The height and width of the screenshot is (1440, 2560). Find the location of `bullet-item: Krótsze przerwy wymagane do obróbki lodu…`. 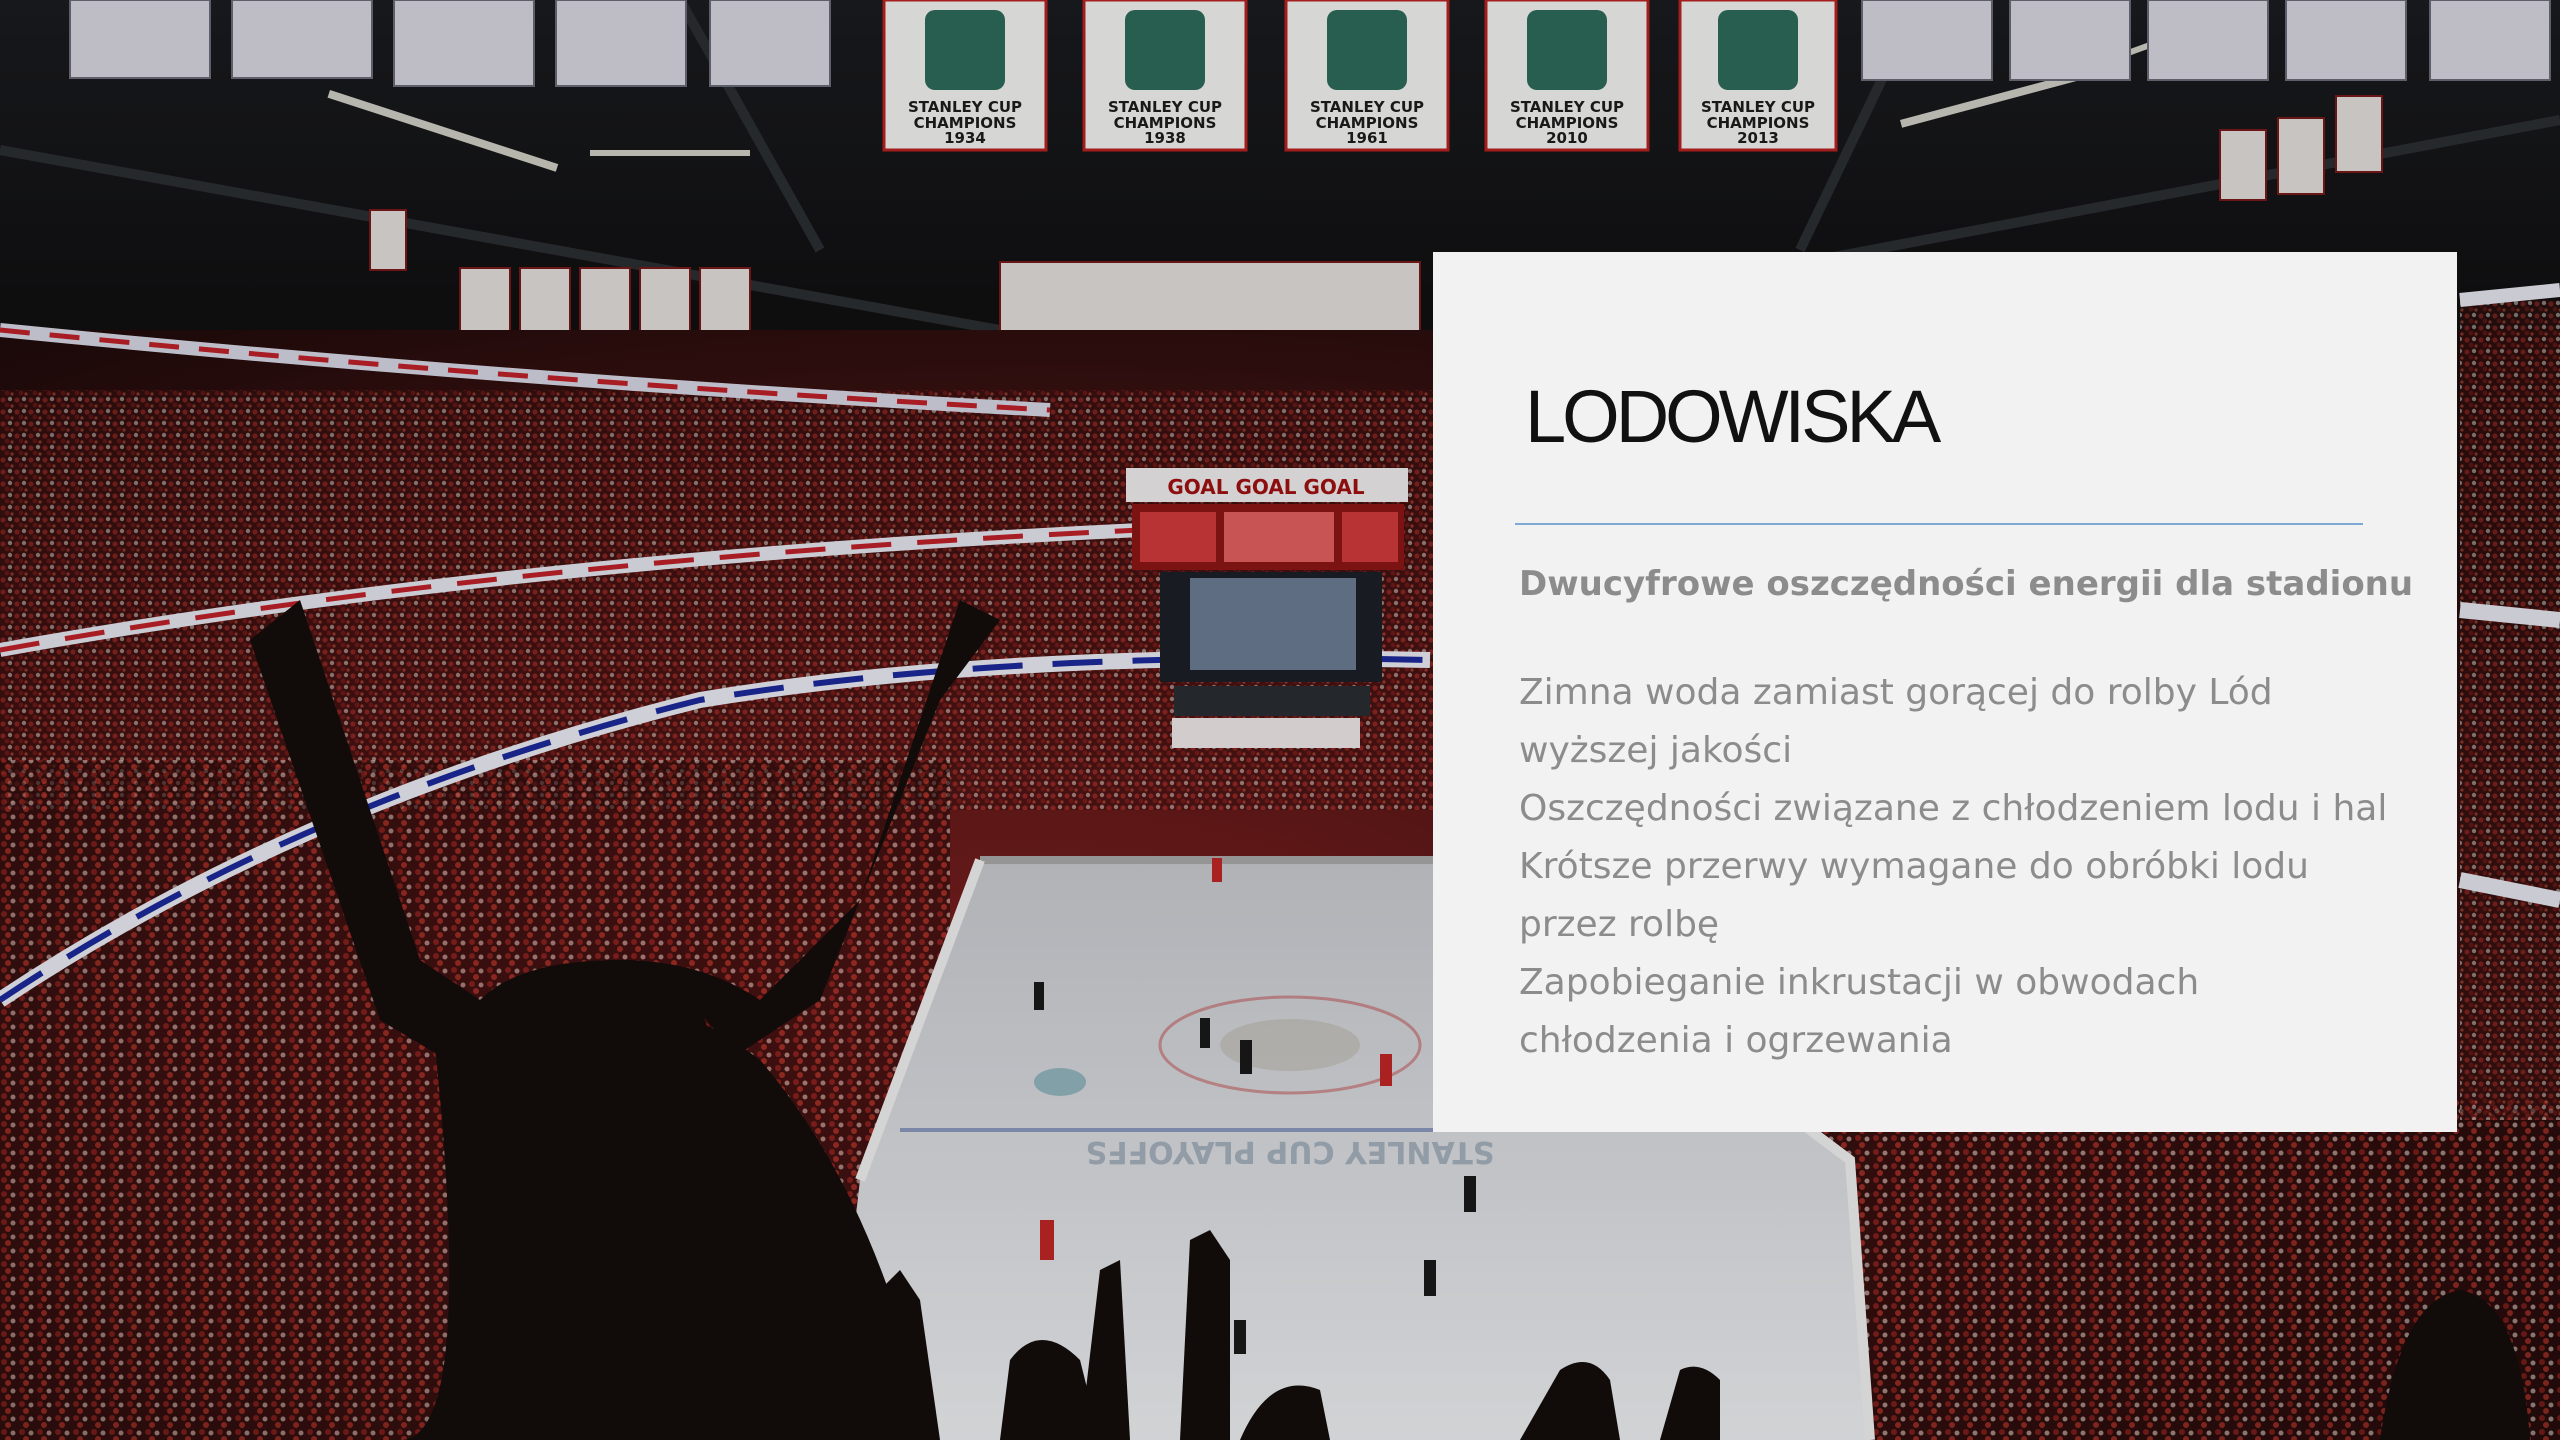

bullet-item: Krótsze przerwy wymagane do obróbki lodu… is located at coordinates (1914, 895).